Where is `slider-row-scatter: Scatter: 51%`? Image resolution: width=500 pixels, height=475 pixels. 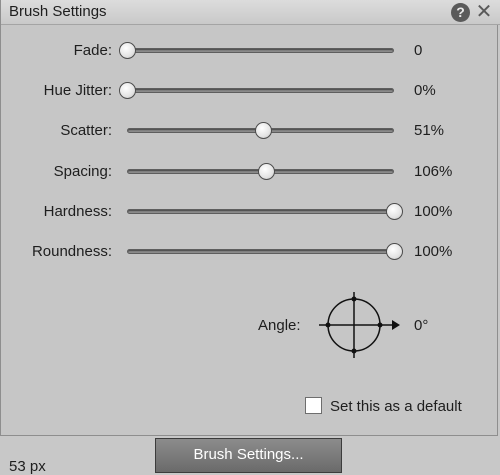 slider-row-scatter: Scatter: 51% is located at coordinates (250, 131).